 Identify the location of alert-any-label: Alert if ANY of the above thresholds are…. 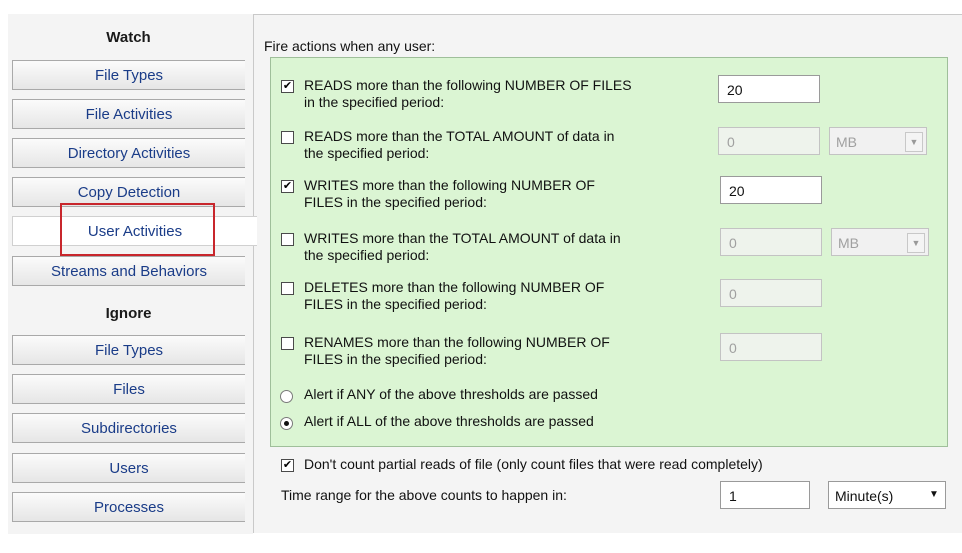
(451, 394).